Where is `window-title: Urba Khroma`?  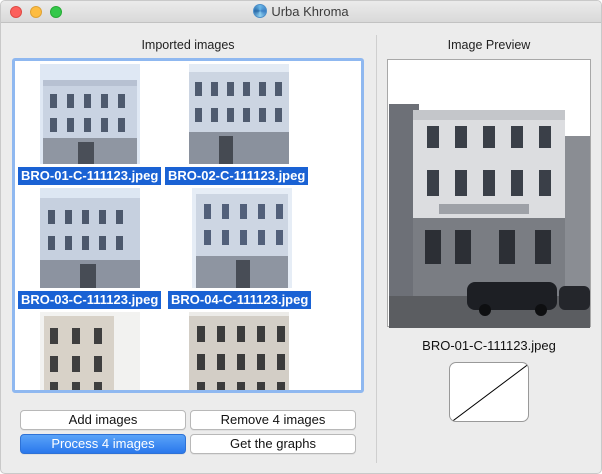
window-title: Urba Khroma is located at coordinates (310, 11).